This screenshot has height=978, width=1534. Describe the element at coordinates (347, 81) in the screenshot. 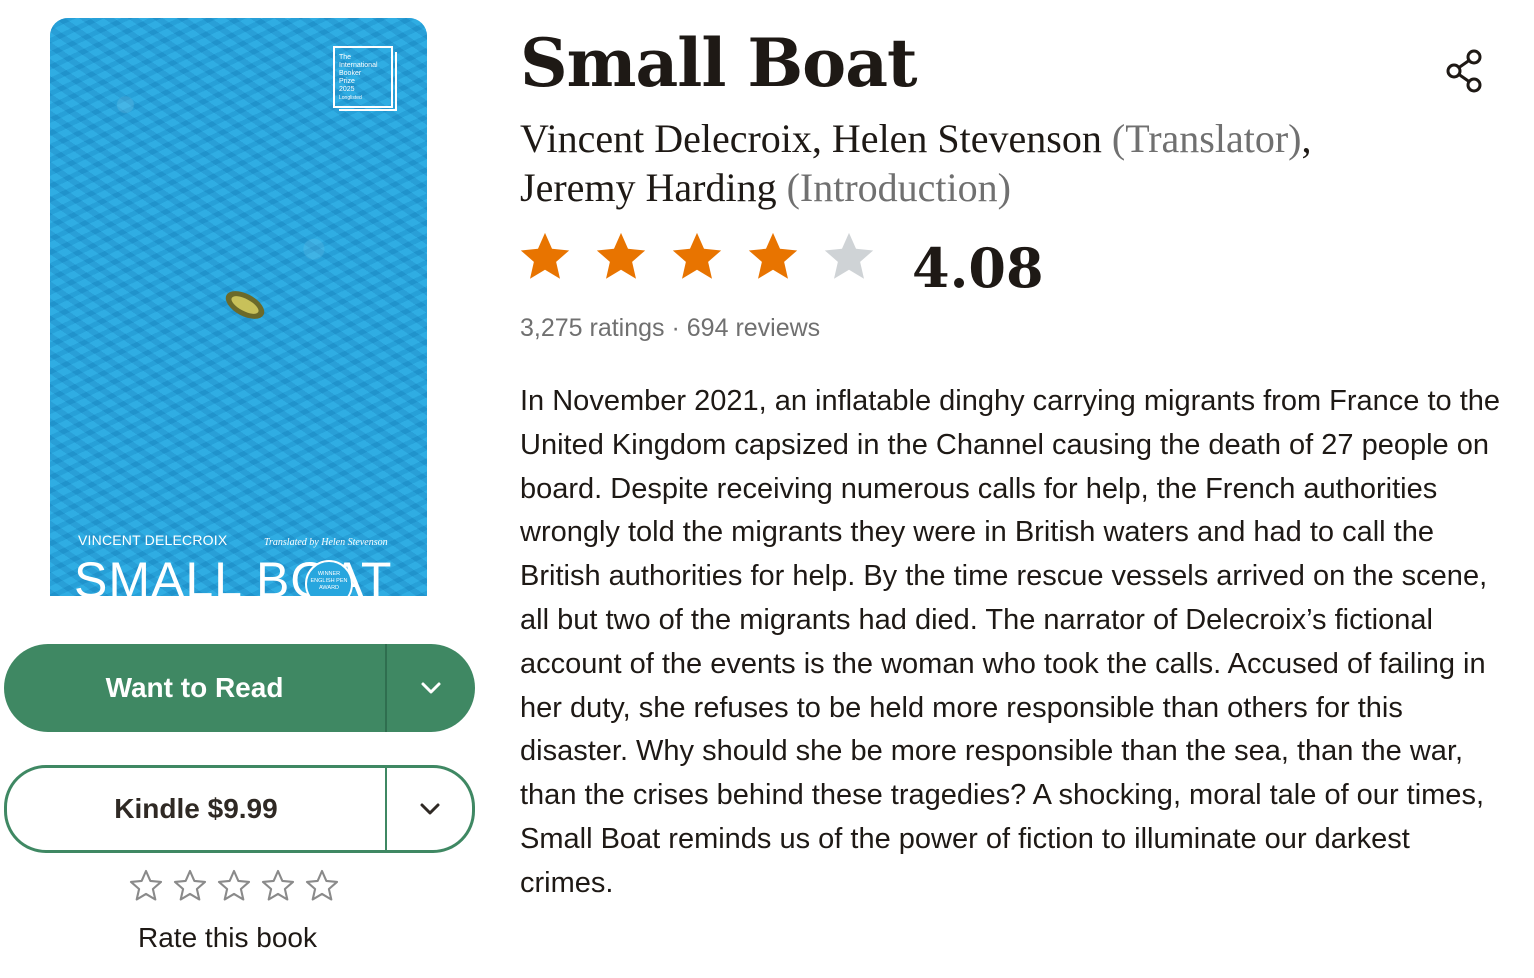

I see `prize-line: Prize` at that location.